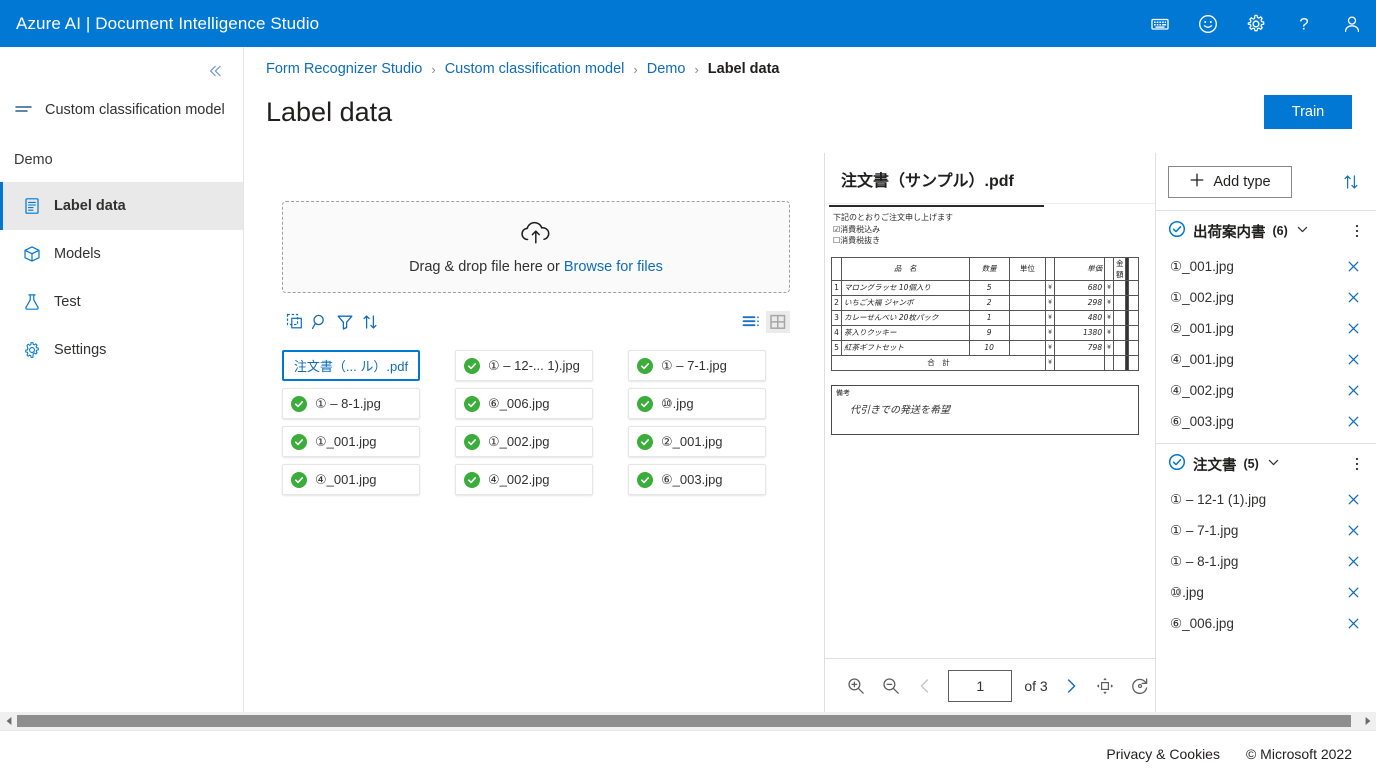 Image resolution: width=1376 pixels, height=777 pixels. Describe the element at coordinates (980, 685) in the screenshot. I see `page-number-input` at that location.